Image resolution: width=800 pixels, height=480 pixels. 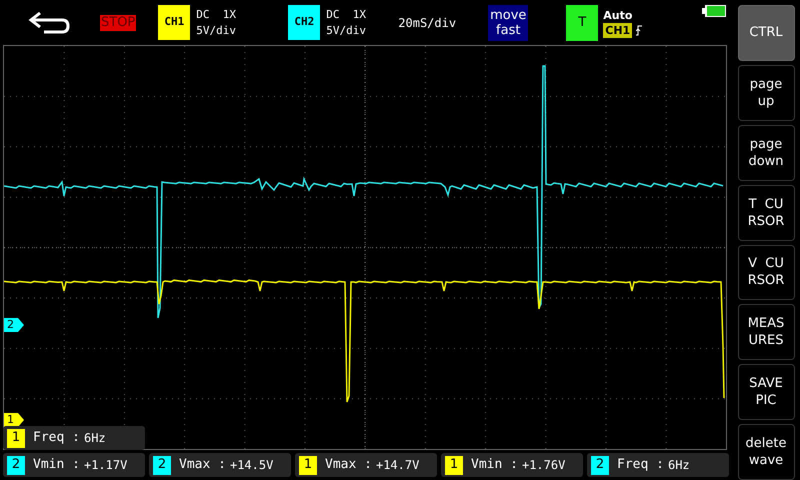 What do you see at coordinates (14, 325) in the screenshot?
I see `channel-marker: 2` at bounding box center [14, 325].